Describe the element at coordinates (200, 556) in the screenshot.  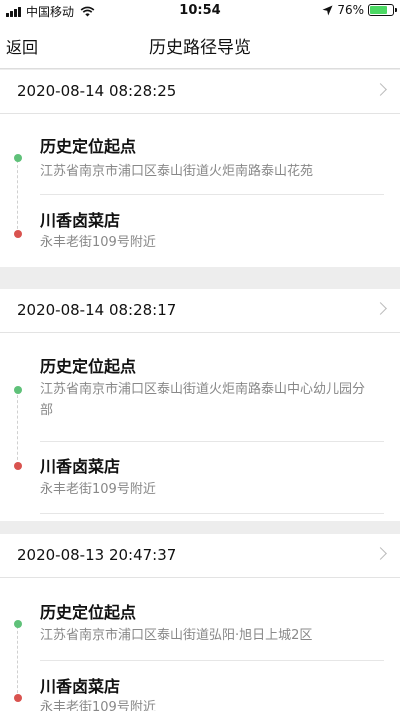
I see `record-header: 2020-08-13 20:47:37` at that location.